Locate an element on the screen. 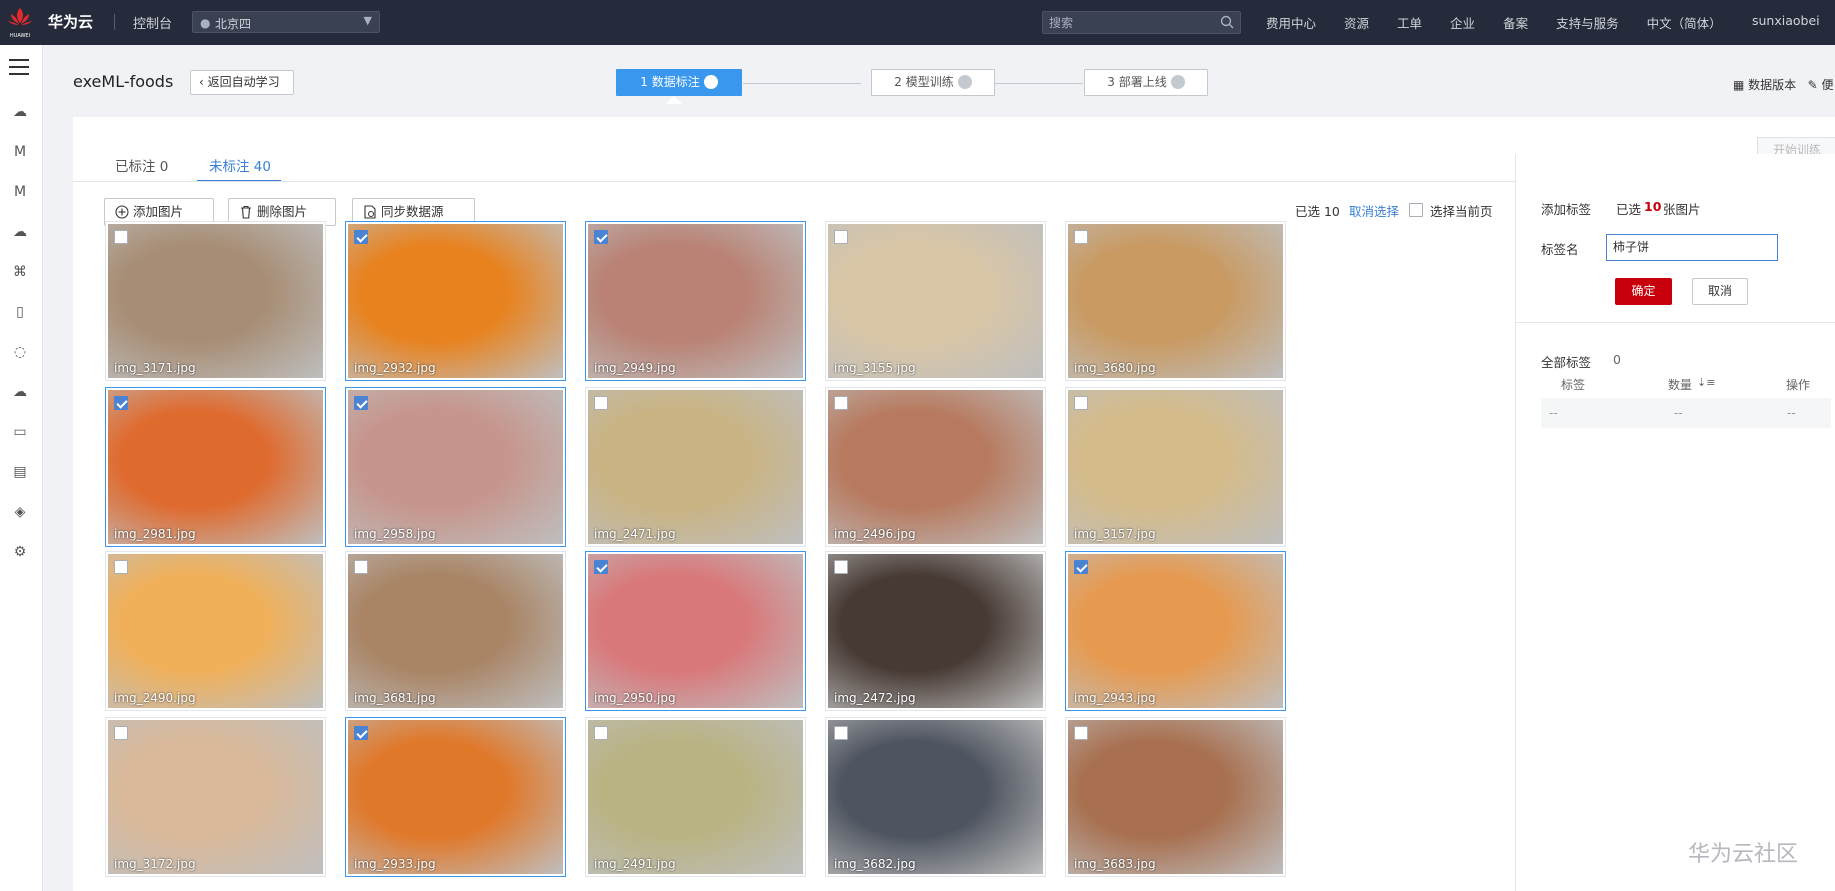  image-card: img_3172.jpg is located at coordinates (215, 797).